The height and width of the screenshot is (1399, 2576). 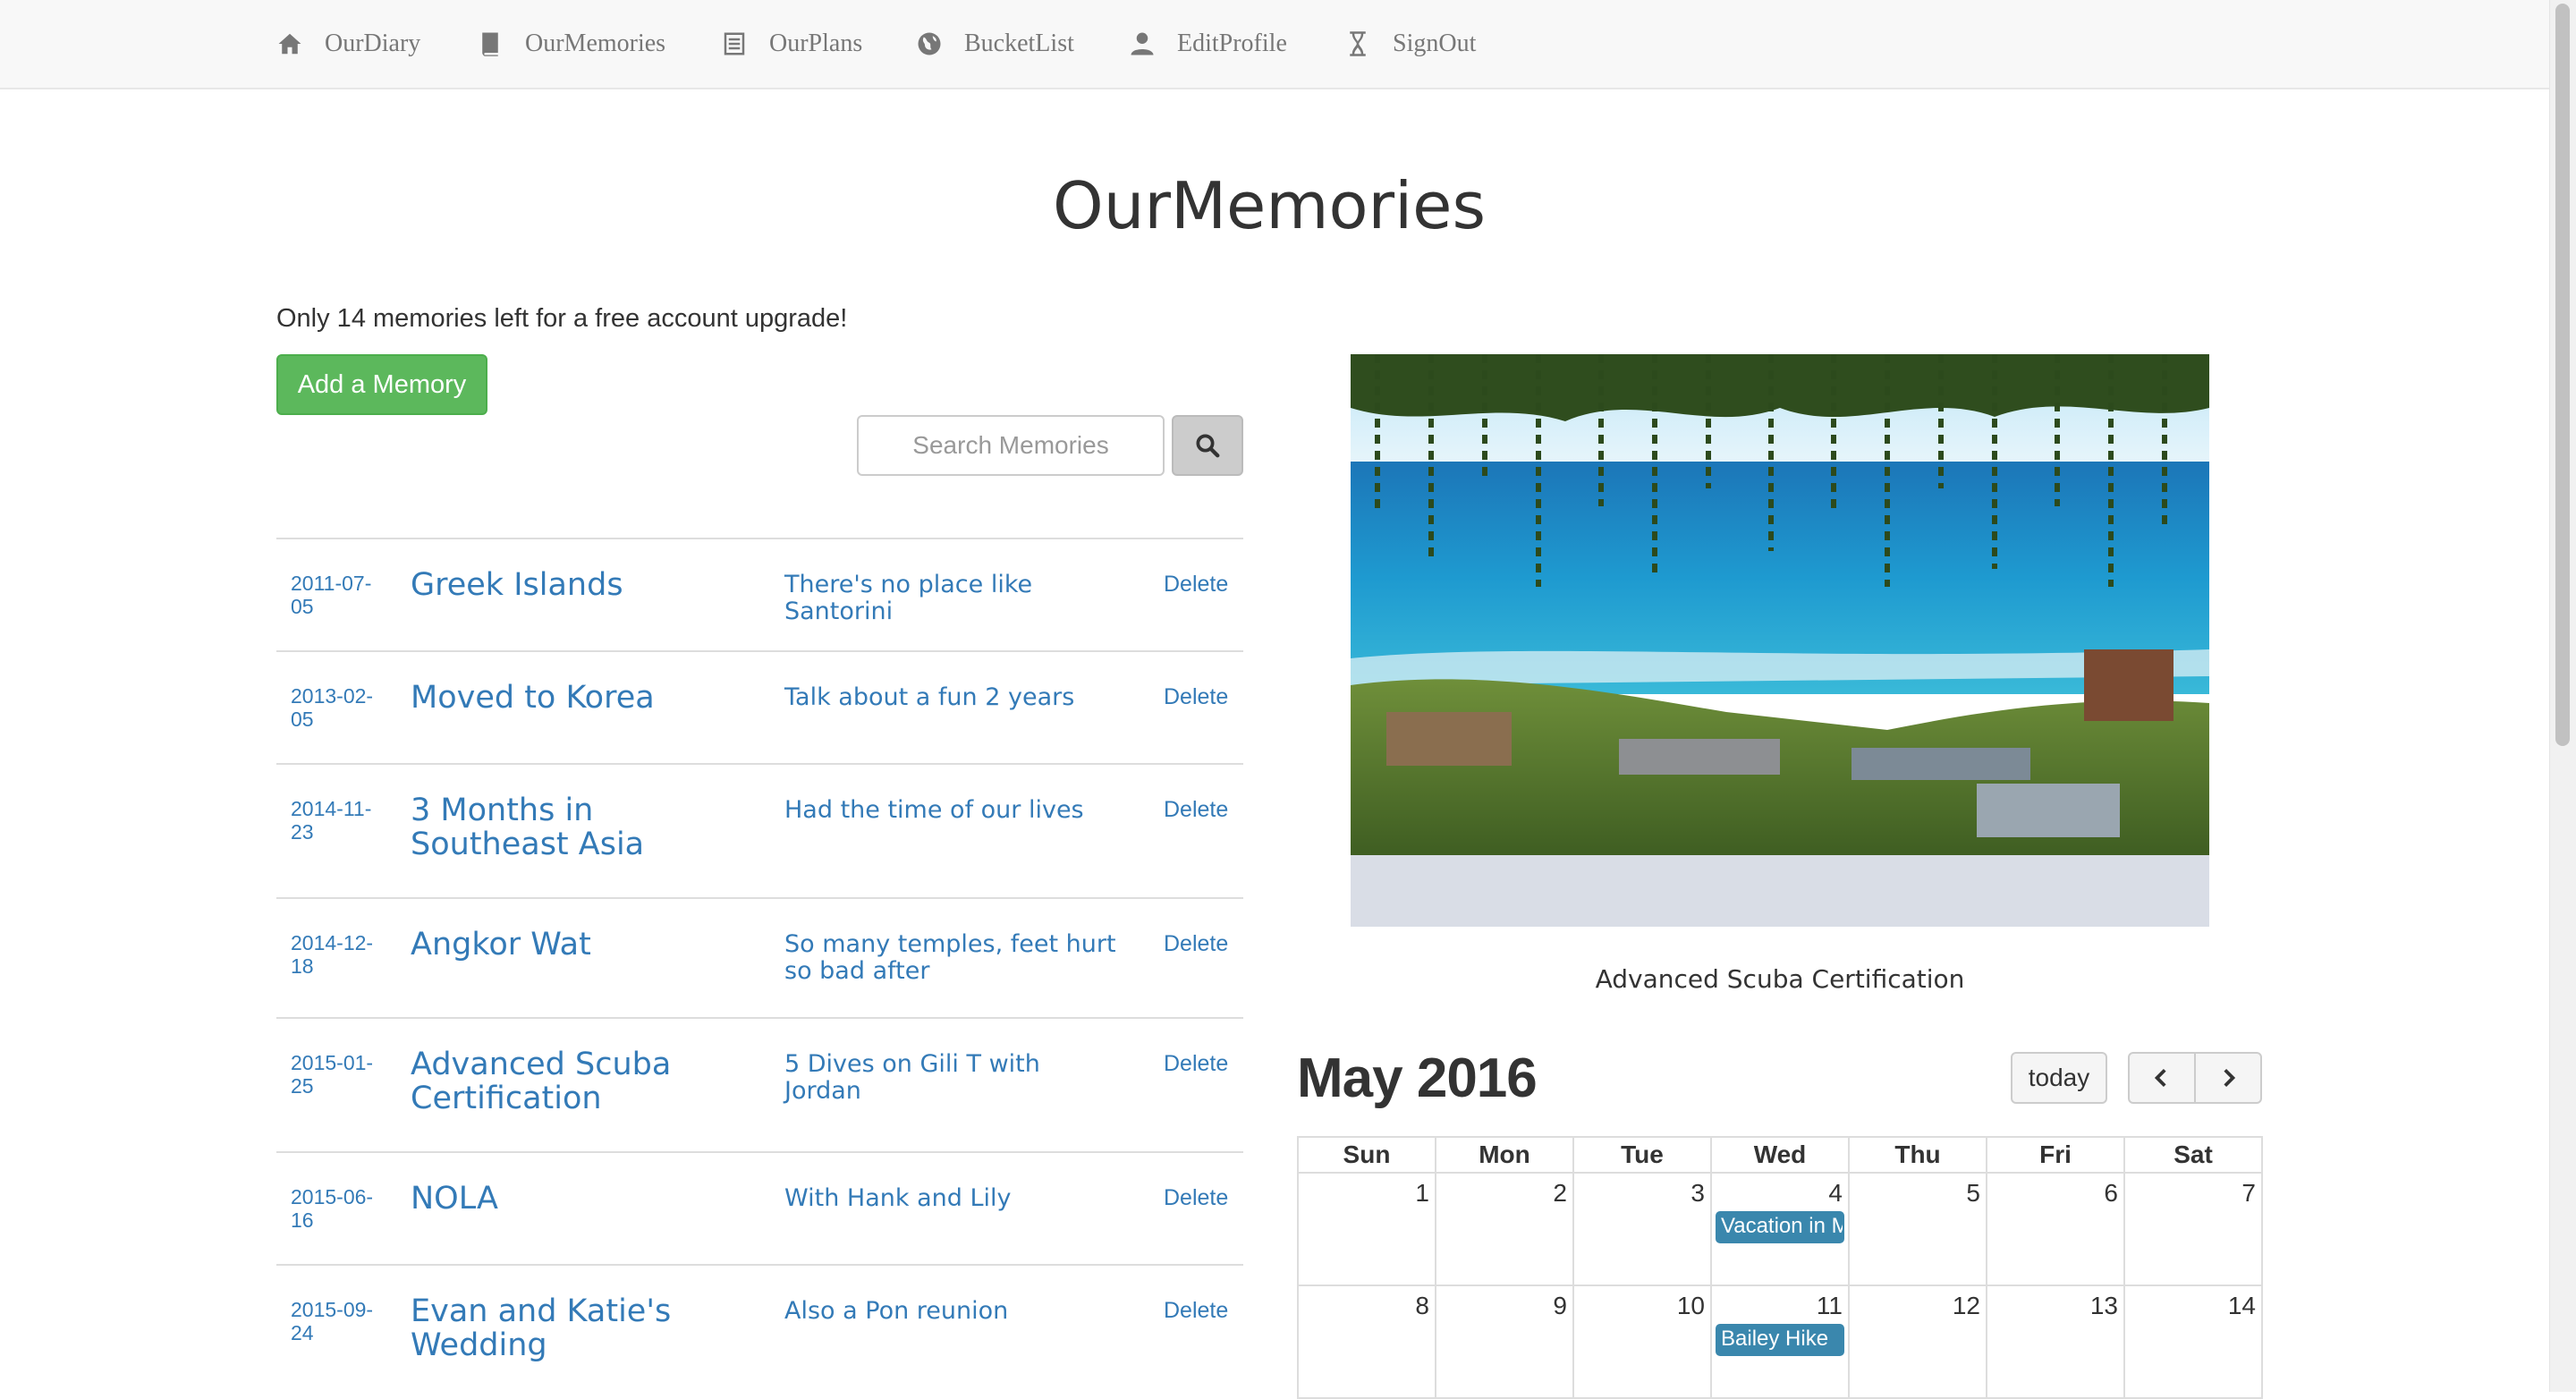 I want to click on calendar-day: 5, so click(x=1917, y=1229).